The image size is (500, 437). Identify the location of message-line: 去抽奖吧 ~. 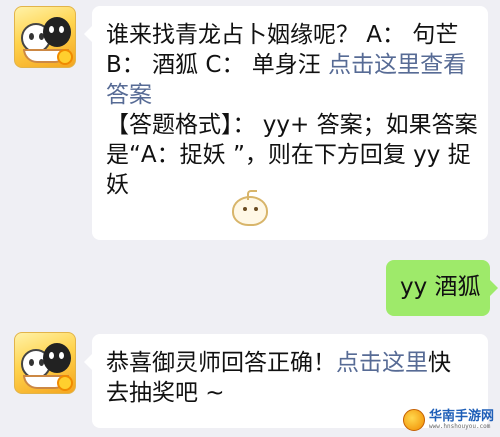
(165, 393).